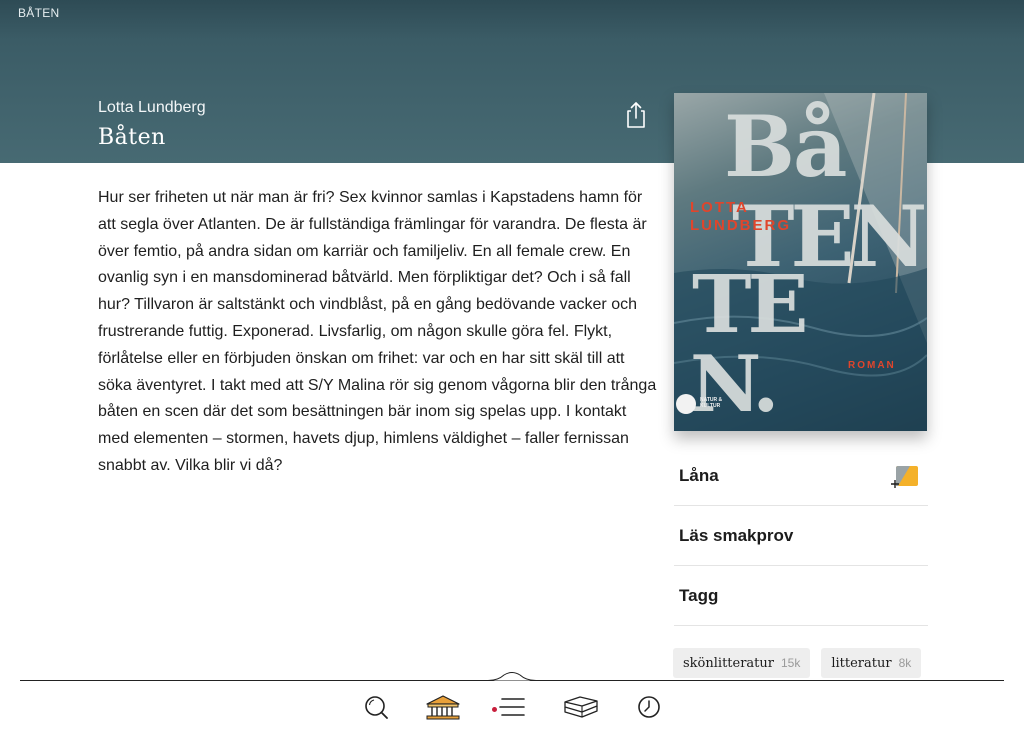 This screenshot has width=1024, height=744. I want to click on action-list: Låna Läs smakprov Tagg, so click(801, 536).